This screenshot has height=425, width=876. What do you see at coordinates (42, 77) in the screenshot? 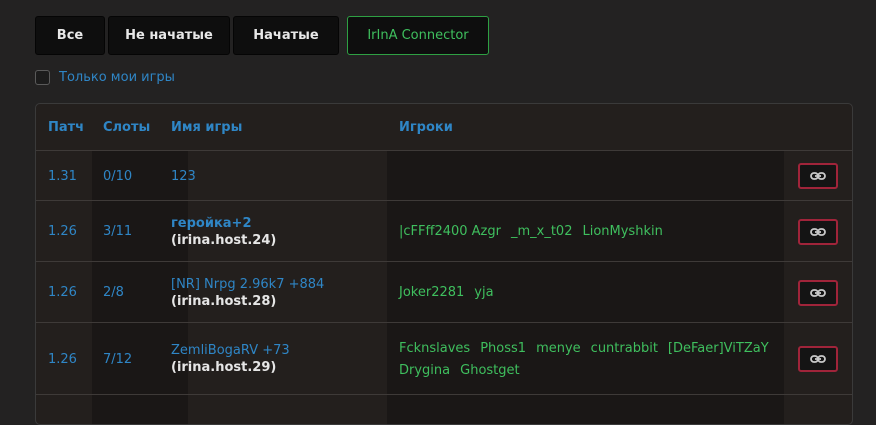
I see `only-my-games-checkbox` at bounding box center [42, 77].